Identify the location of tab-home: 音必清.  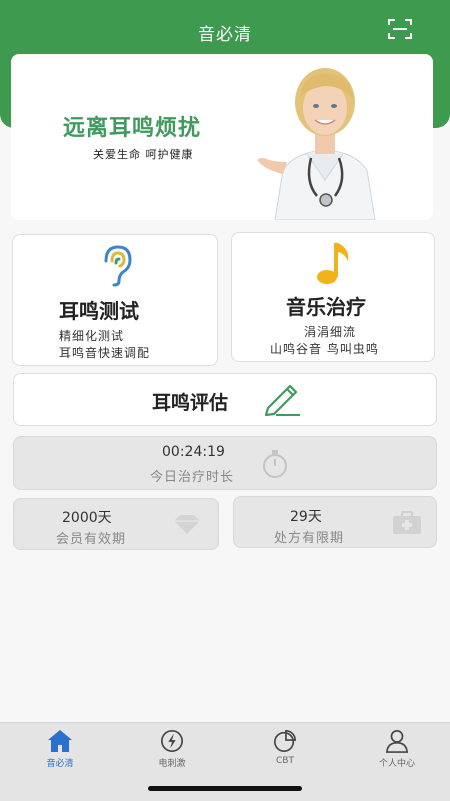
(60, 751).